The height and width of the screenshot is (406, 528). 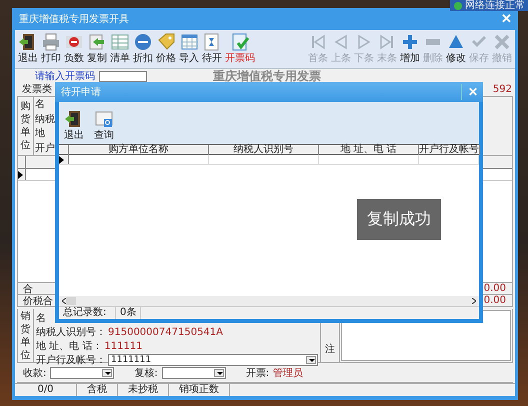 What do you see at coordinates (456, 49) in the screenshot?
I see `toolbar-button: 修改` at bounding box center [456, 49].